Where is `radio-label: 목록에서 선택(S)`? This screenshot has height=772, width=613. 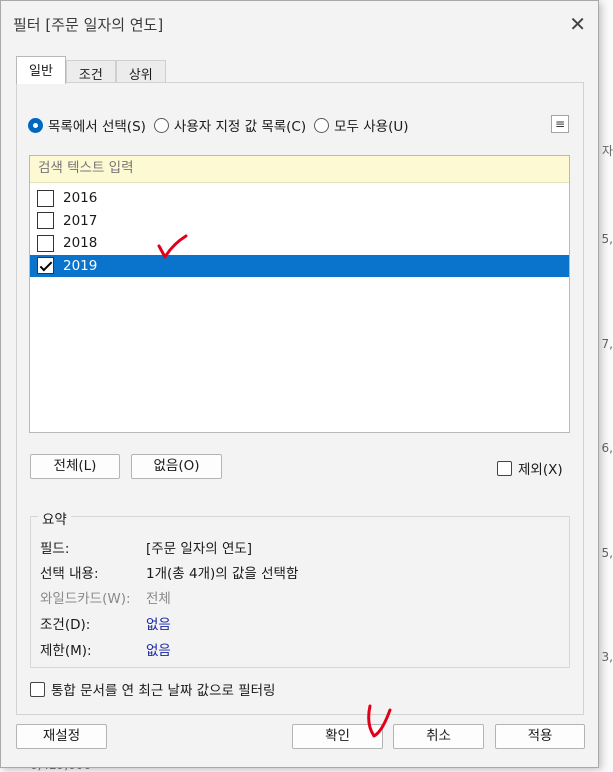
radio-label: 목록에서 선택(S) is located at coordinates (97, 127).